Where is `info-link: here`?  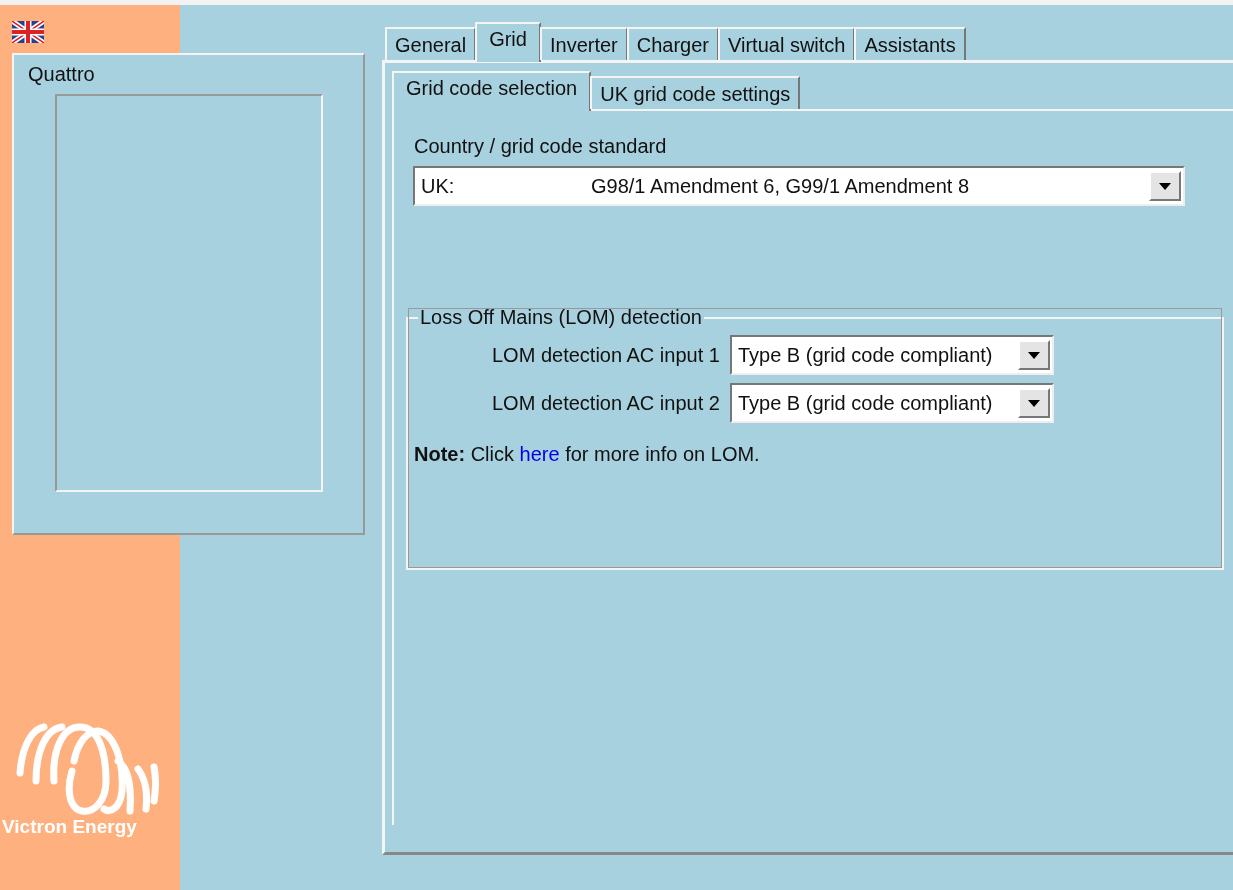
info-link: here is located at coordinates (539, 454).